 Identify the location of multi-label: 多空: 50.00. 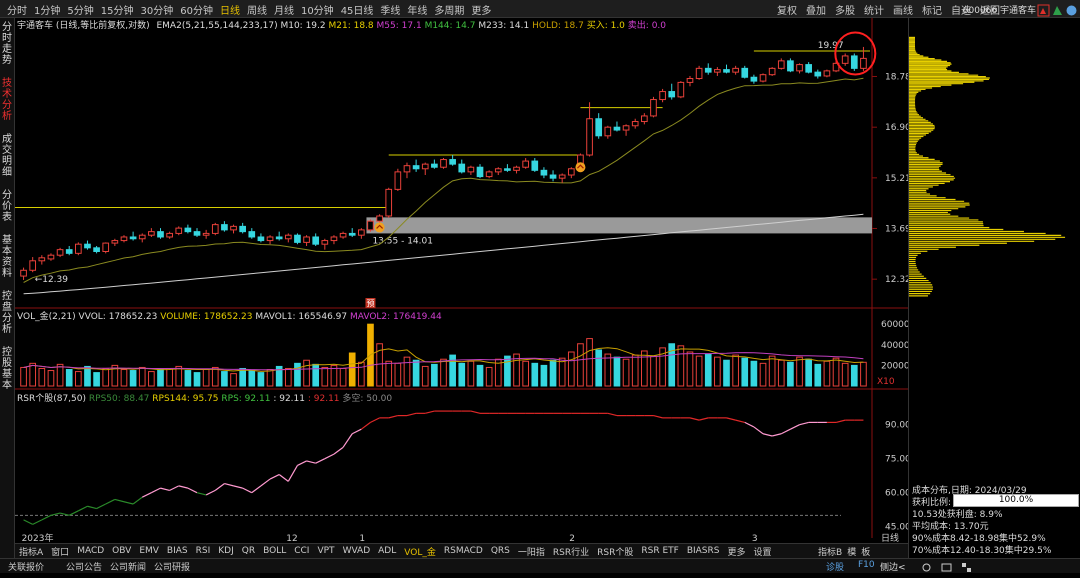
(367, 399).